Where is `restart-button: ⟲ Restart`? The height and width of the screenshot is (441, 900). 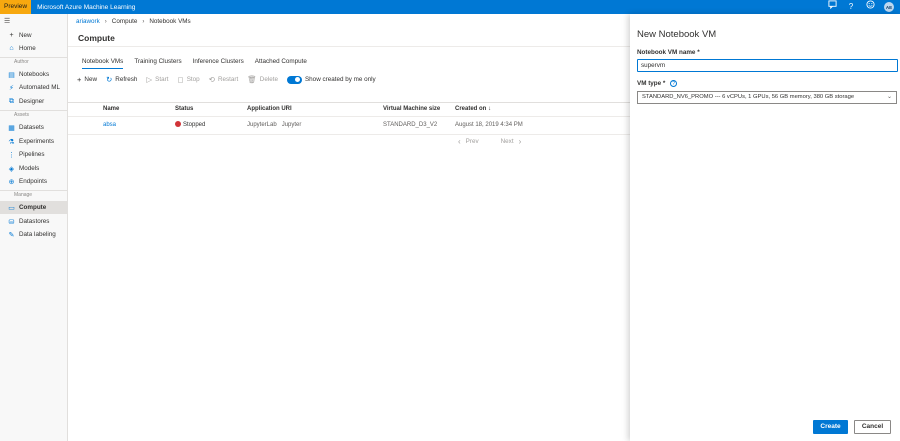 restart-button: ⟲ Restart is located at coordinates (224, 79).